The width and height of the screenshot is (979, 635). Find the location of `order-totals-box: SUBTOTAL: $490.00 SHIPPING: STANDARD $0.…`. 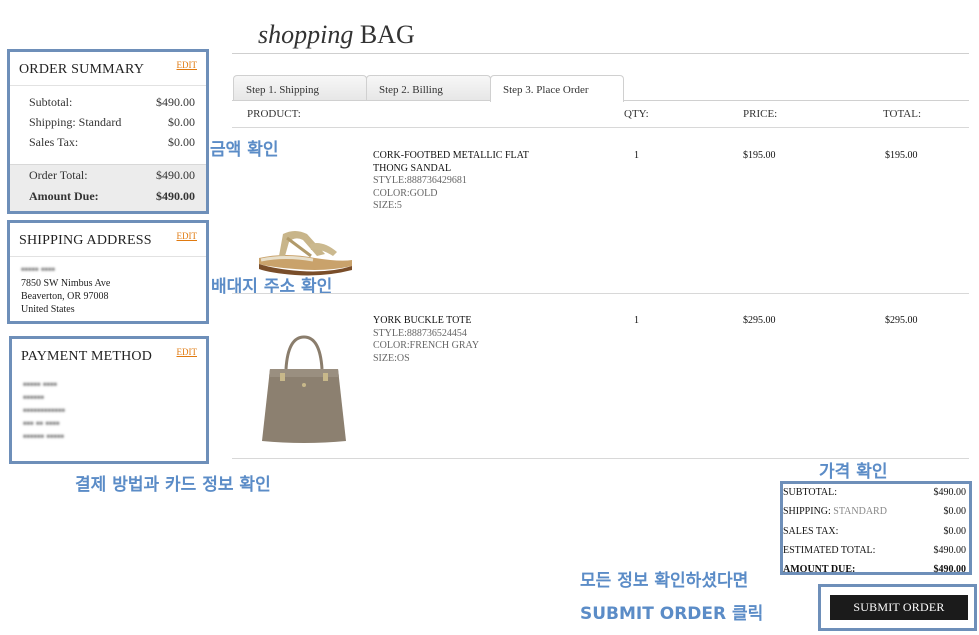

order-totals-box: SUBTOTAL: $490.00 SHIPPING: STANDARD $0.… is located at coordinates (876, 528).